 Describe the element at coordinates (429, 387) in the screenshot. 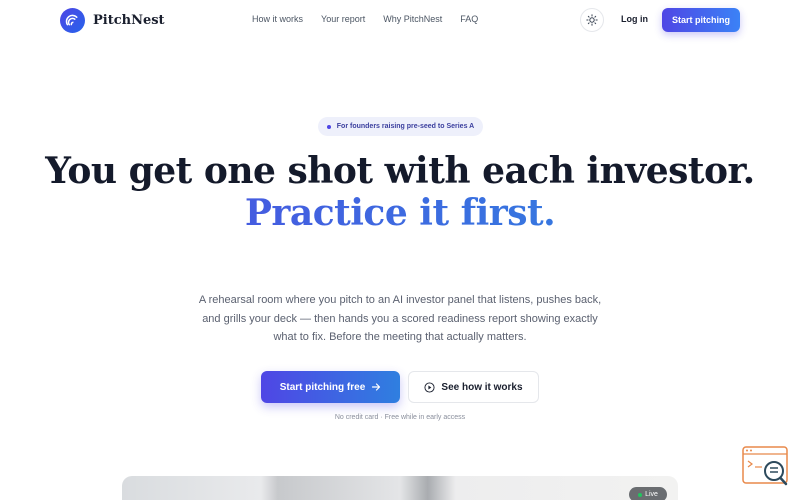

I see `play-circle-icon` at that location.